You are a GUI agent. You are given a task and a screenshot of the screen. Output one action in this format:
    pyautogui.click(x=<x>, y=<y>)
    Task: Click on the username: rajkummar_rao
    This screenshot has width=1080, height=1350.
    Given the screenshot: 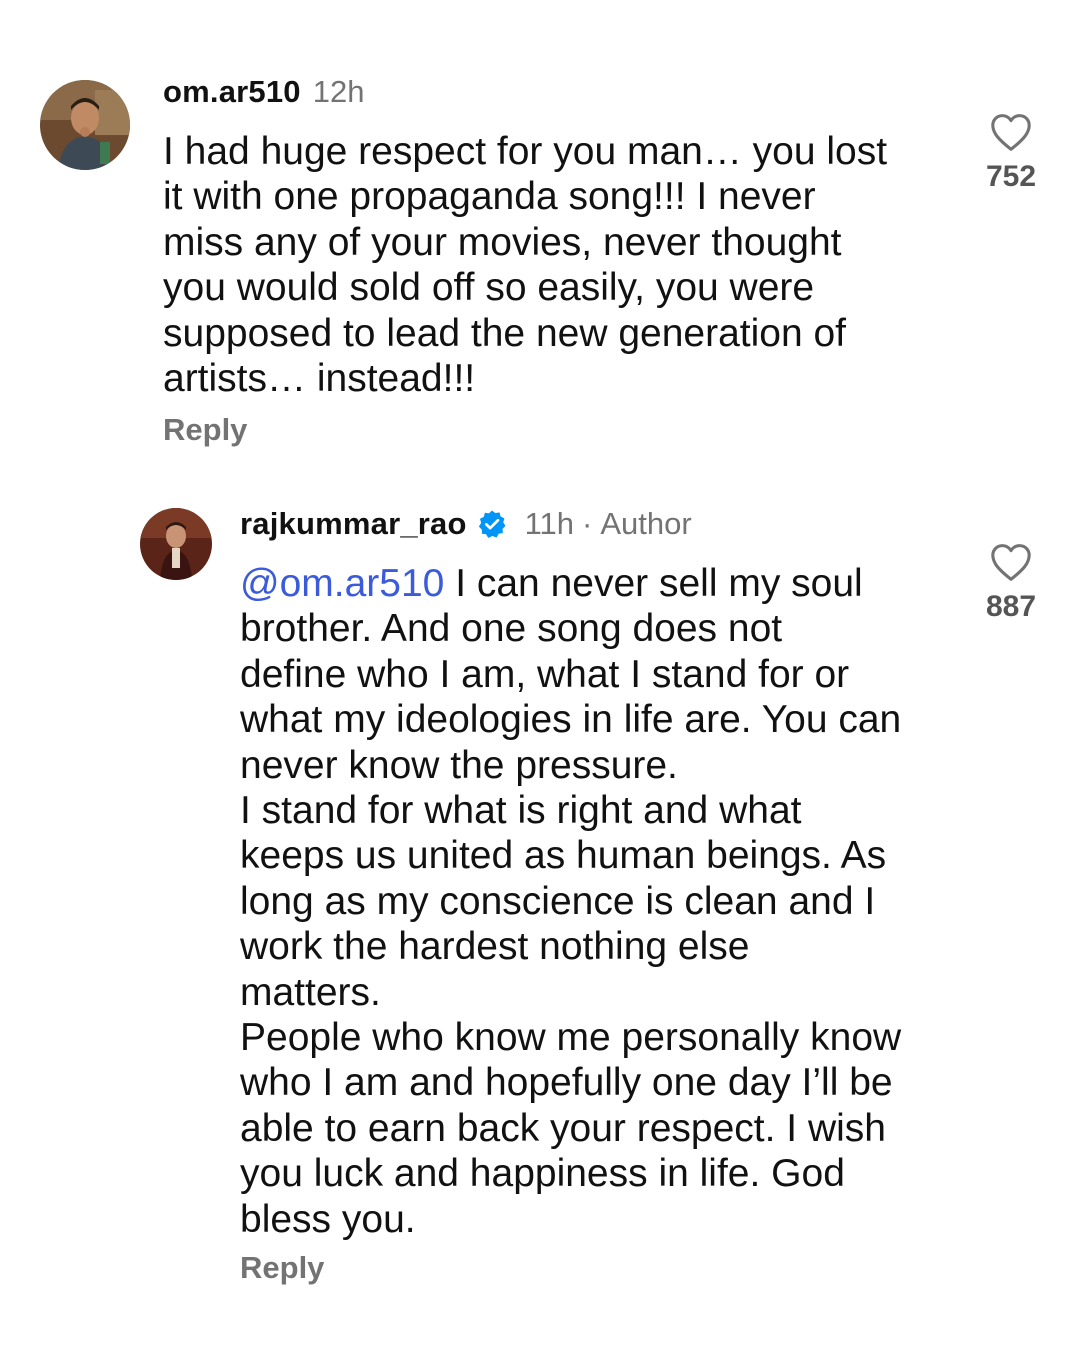 What is the action you would take?
    pyautogui.click(x=353, y=524)
    